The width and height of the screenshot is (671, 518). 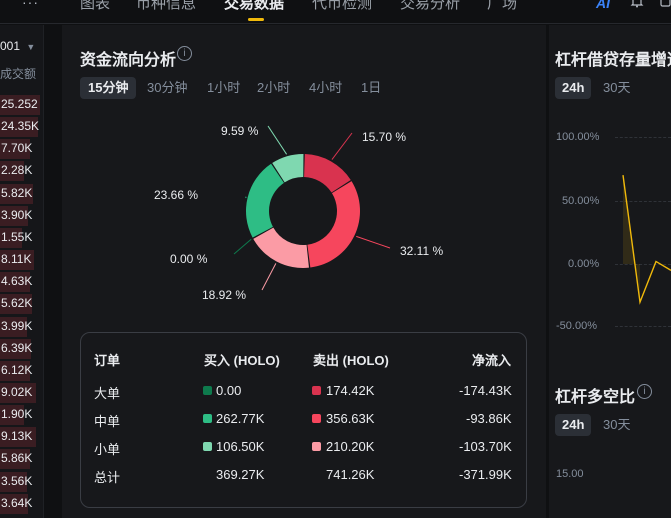 What do you see at coordinates (30, 5) in the screenshot?
I see `more-menu-icon: ···` at bounding box center [30, 5].